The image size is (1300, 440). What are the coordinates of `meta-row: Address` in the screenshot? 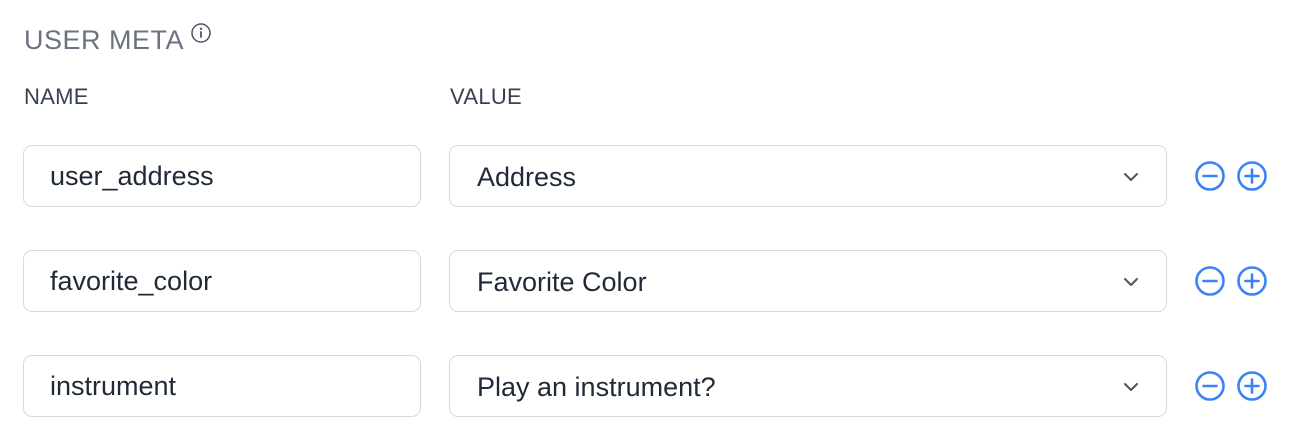 It's located at (650, 177).